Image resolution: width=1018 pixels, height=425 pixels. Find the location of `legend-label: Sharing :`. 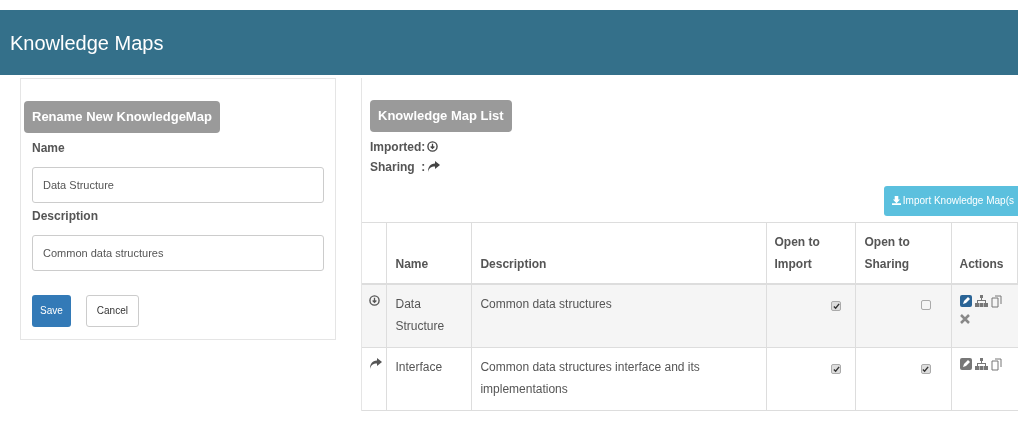

legend-label: Sharing : is located at coordinates (398, 167).